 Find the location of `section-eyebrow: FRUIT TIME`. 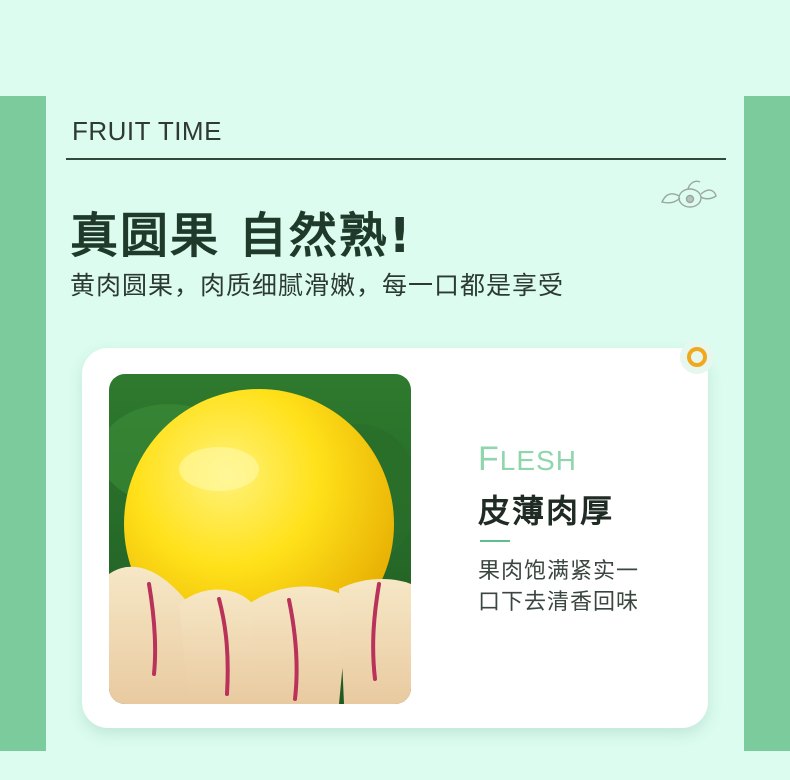

section-eyebrow: FRUIT TIME is located at coordinates (147, 131).